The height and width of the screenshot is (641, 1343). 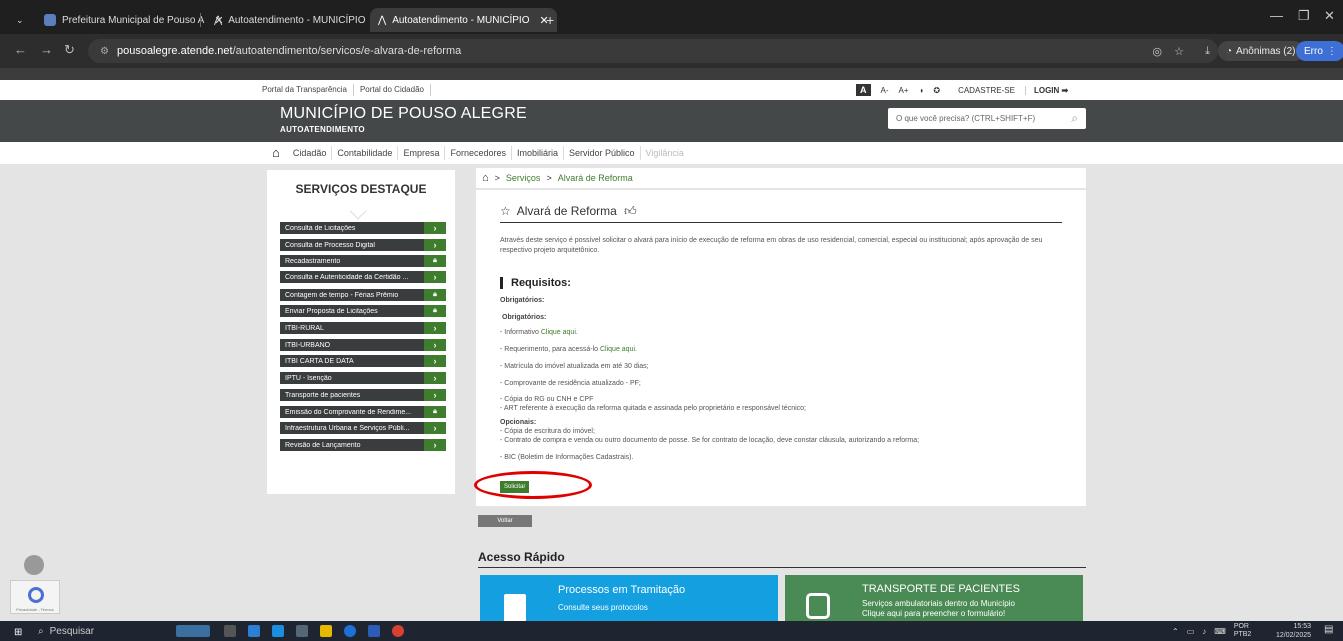 I want to click on tab-3-active: ⋀ Autoatendimento - MUNICÍPIO ✕, so click(x=463, y=20).